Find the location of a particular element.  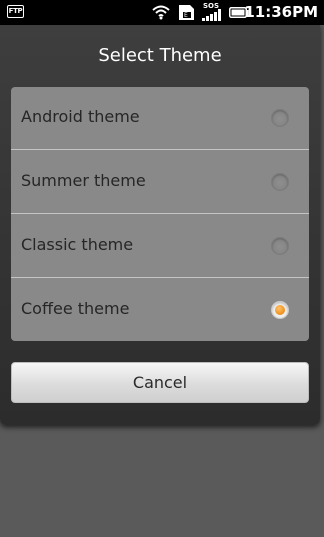

theme-option-label: Classic theme is located at coordinates (77, 244).